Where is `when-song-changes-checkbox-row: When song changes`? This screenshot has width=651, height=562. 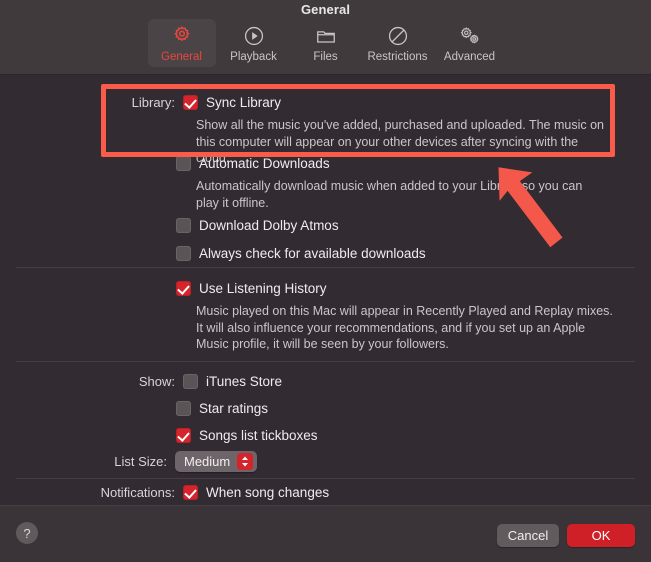
when-song-changes-checkbox-row: When song changes is located at coordinates (256, 492).